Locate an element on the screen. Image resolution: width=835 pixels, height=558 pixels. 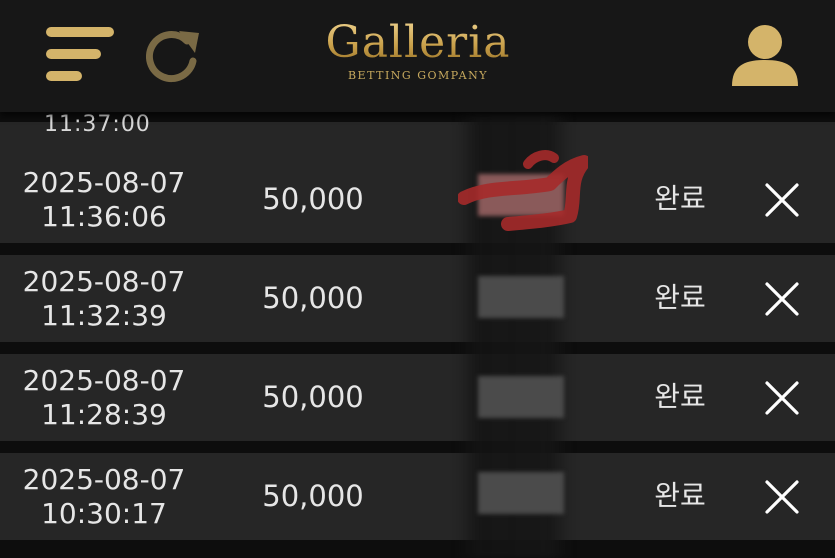
refresh-icon is located at coordinates (172, 55).